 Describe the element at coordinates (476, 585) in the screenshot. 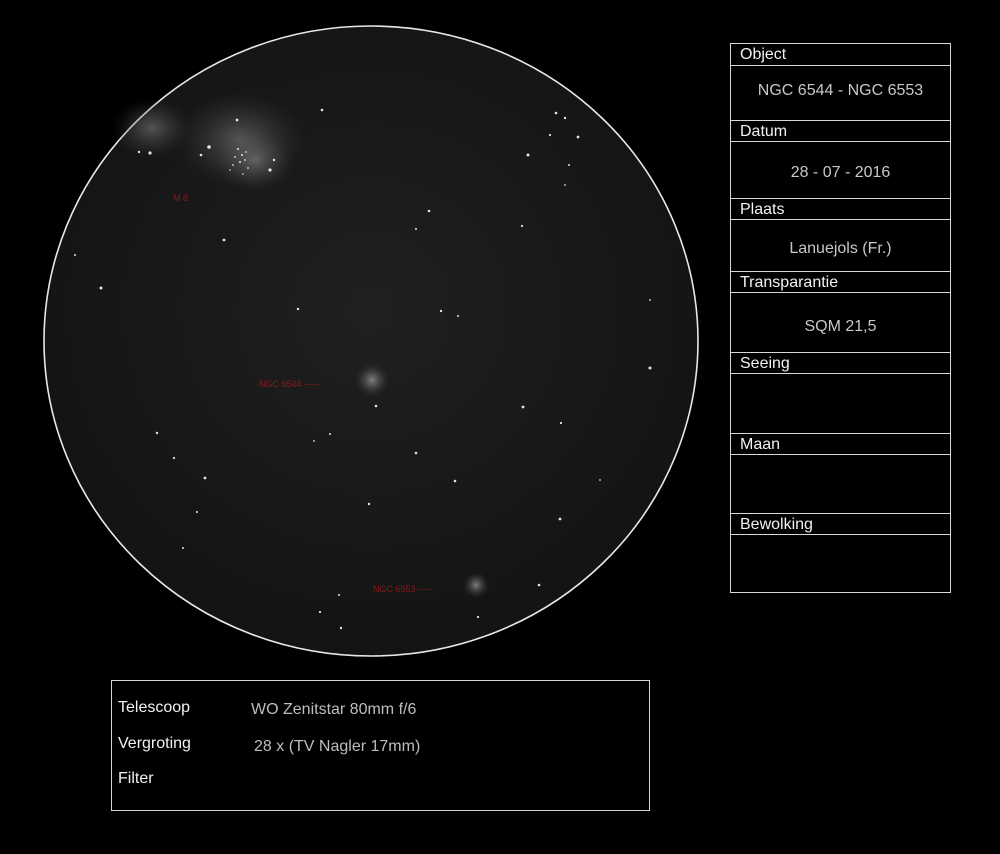

I see `ngc6553-glow` at that location.